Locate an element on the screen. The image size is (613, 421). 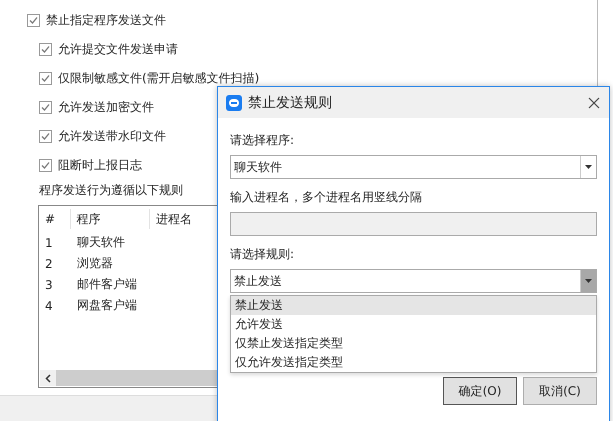
chevron-left-icon is located at coordinates (48, 378).